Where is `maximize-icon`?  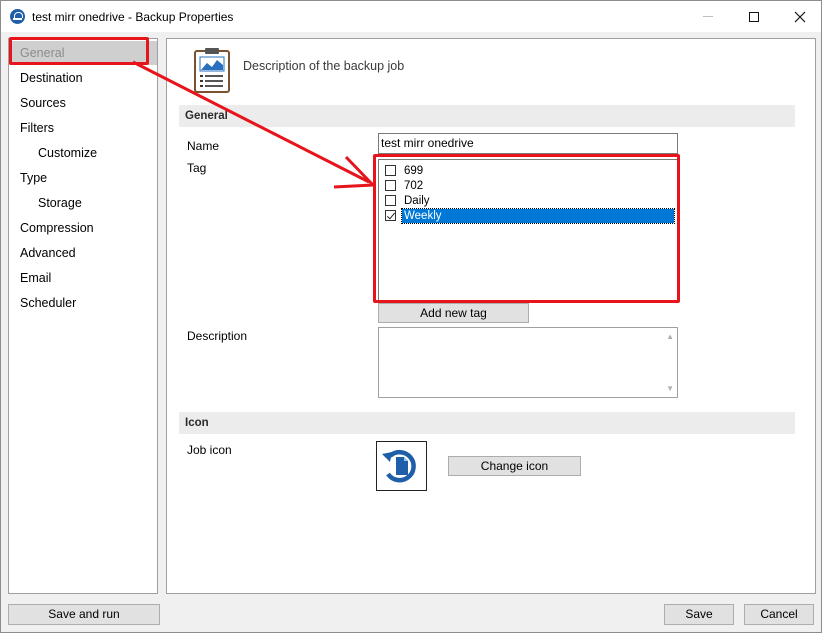 maximize-icon is located at coordinates (754, 16).